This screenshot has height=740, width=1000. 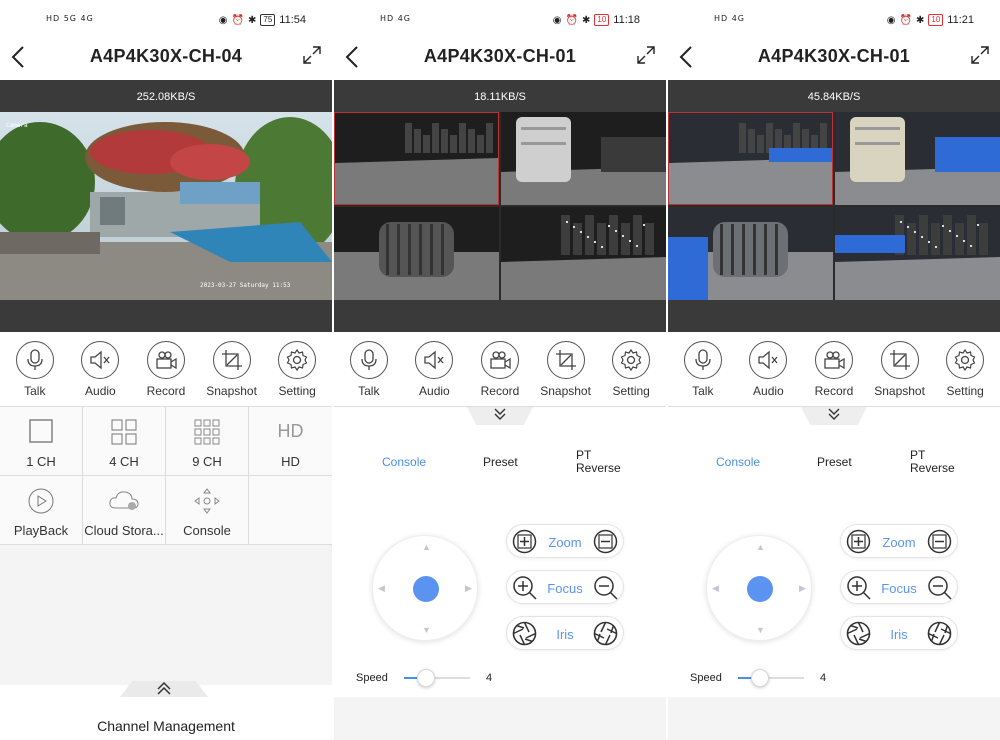 What do you see at coordinates (207, 510) in the screenshot?
I see `console-button: Console` at bounding box center [207, 510].